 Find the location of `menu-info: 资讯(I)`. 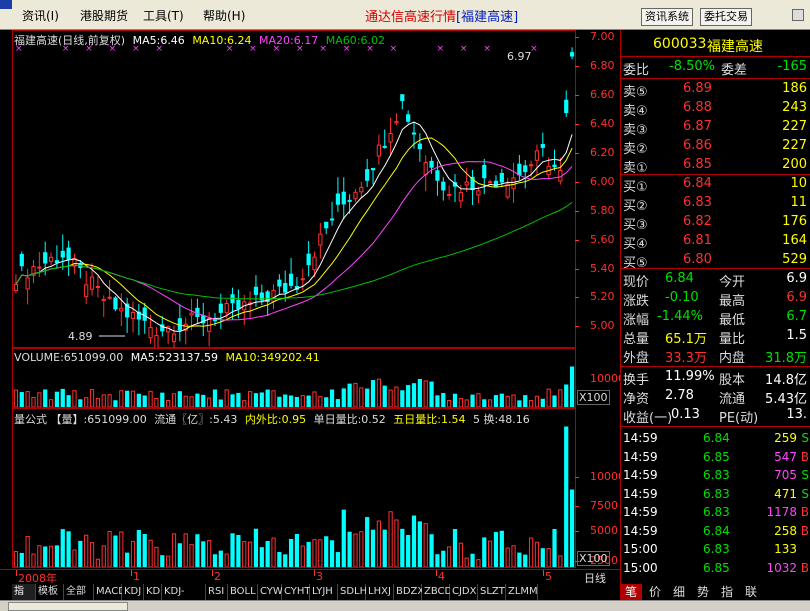

menu-info: 资讯(I) is located at coordinates (40, 15).